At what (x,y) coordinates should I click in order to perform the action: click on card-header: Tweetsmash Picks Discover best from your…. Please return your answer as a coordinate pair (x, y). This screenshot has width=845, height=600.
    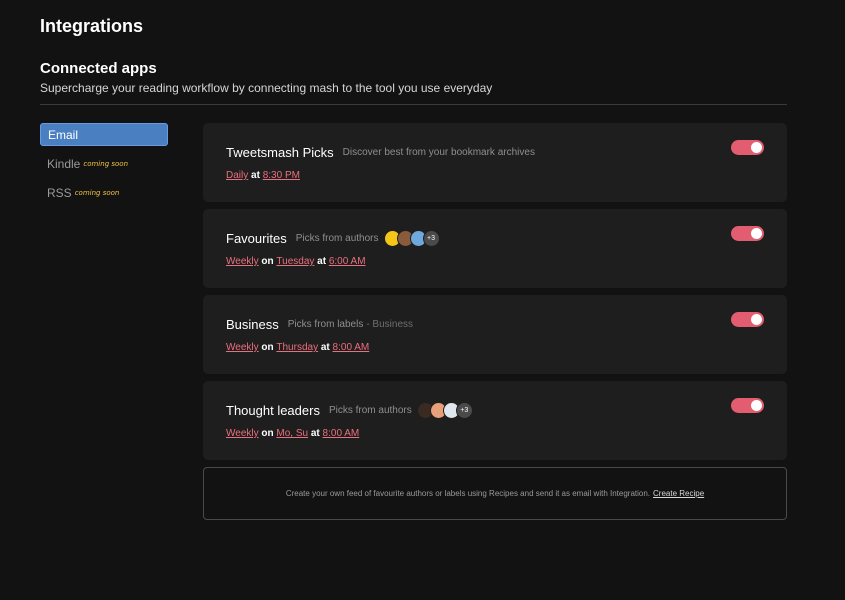
    Looking at the image, I should click on (380, 152).